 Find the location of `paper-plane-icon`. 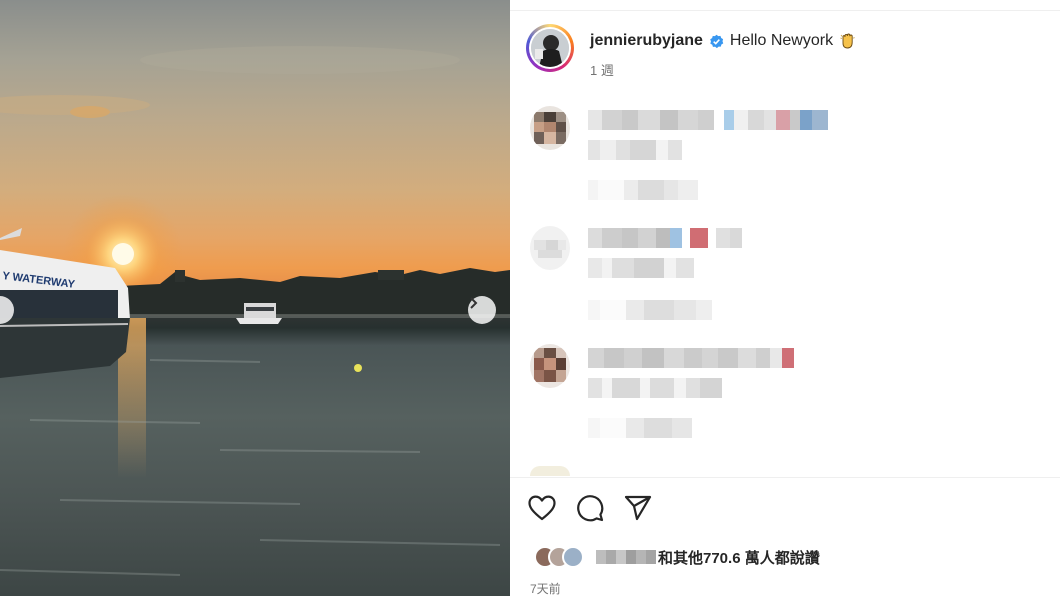

paper-plane-icon is located at coordinates (638, 508).